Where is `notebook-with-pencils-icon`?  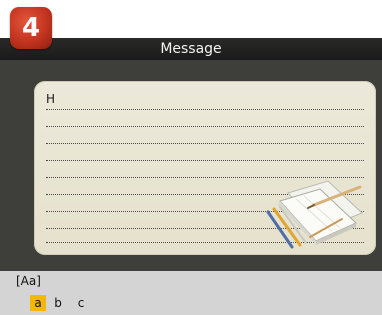
notebook-with-pencils-icon is located at coordinates (314, 214).